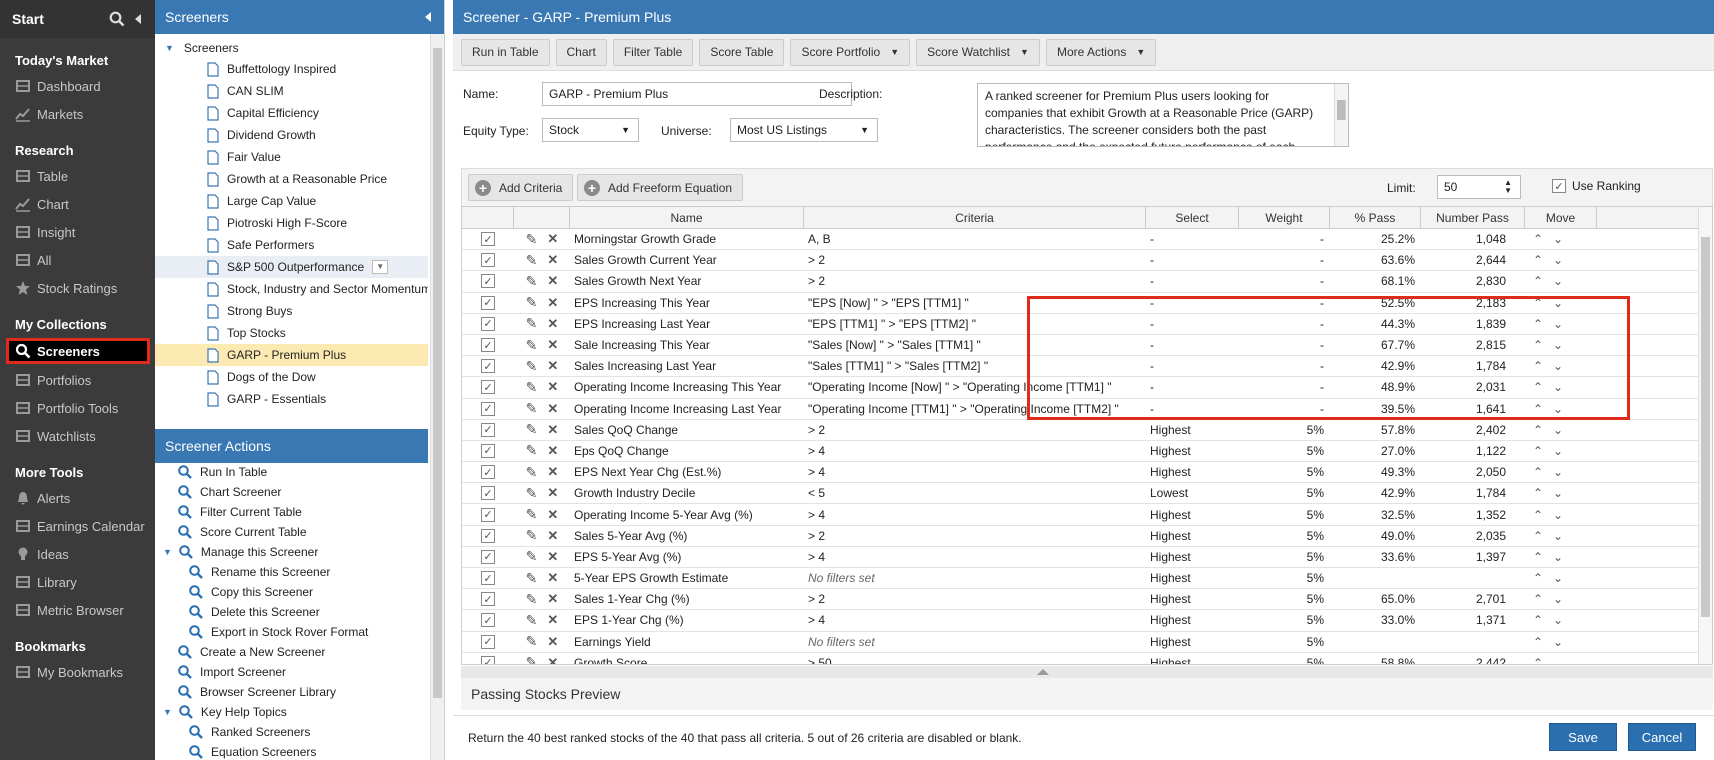  What do you see at coordinates (291, 632) in the screenshot?
I see `action-export-in-stock-rover-format: Export in Stock Rover Format` at bounding box center [291, 632].